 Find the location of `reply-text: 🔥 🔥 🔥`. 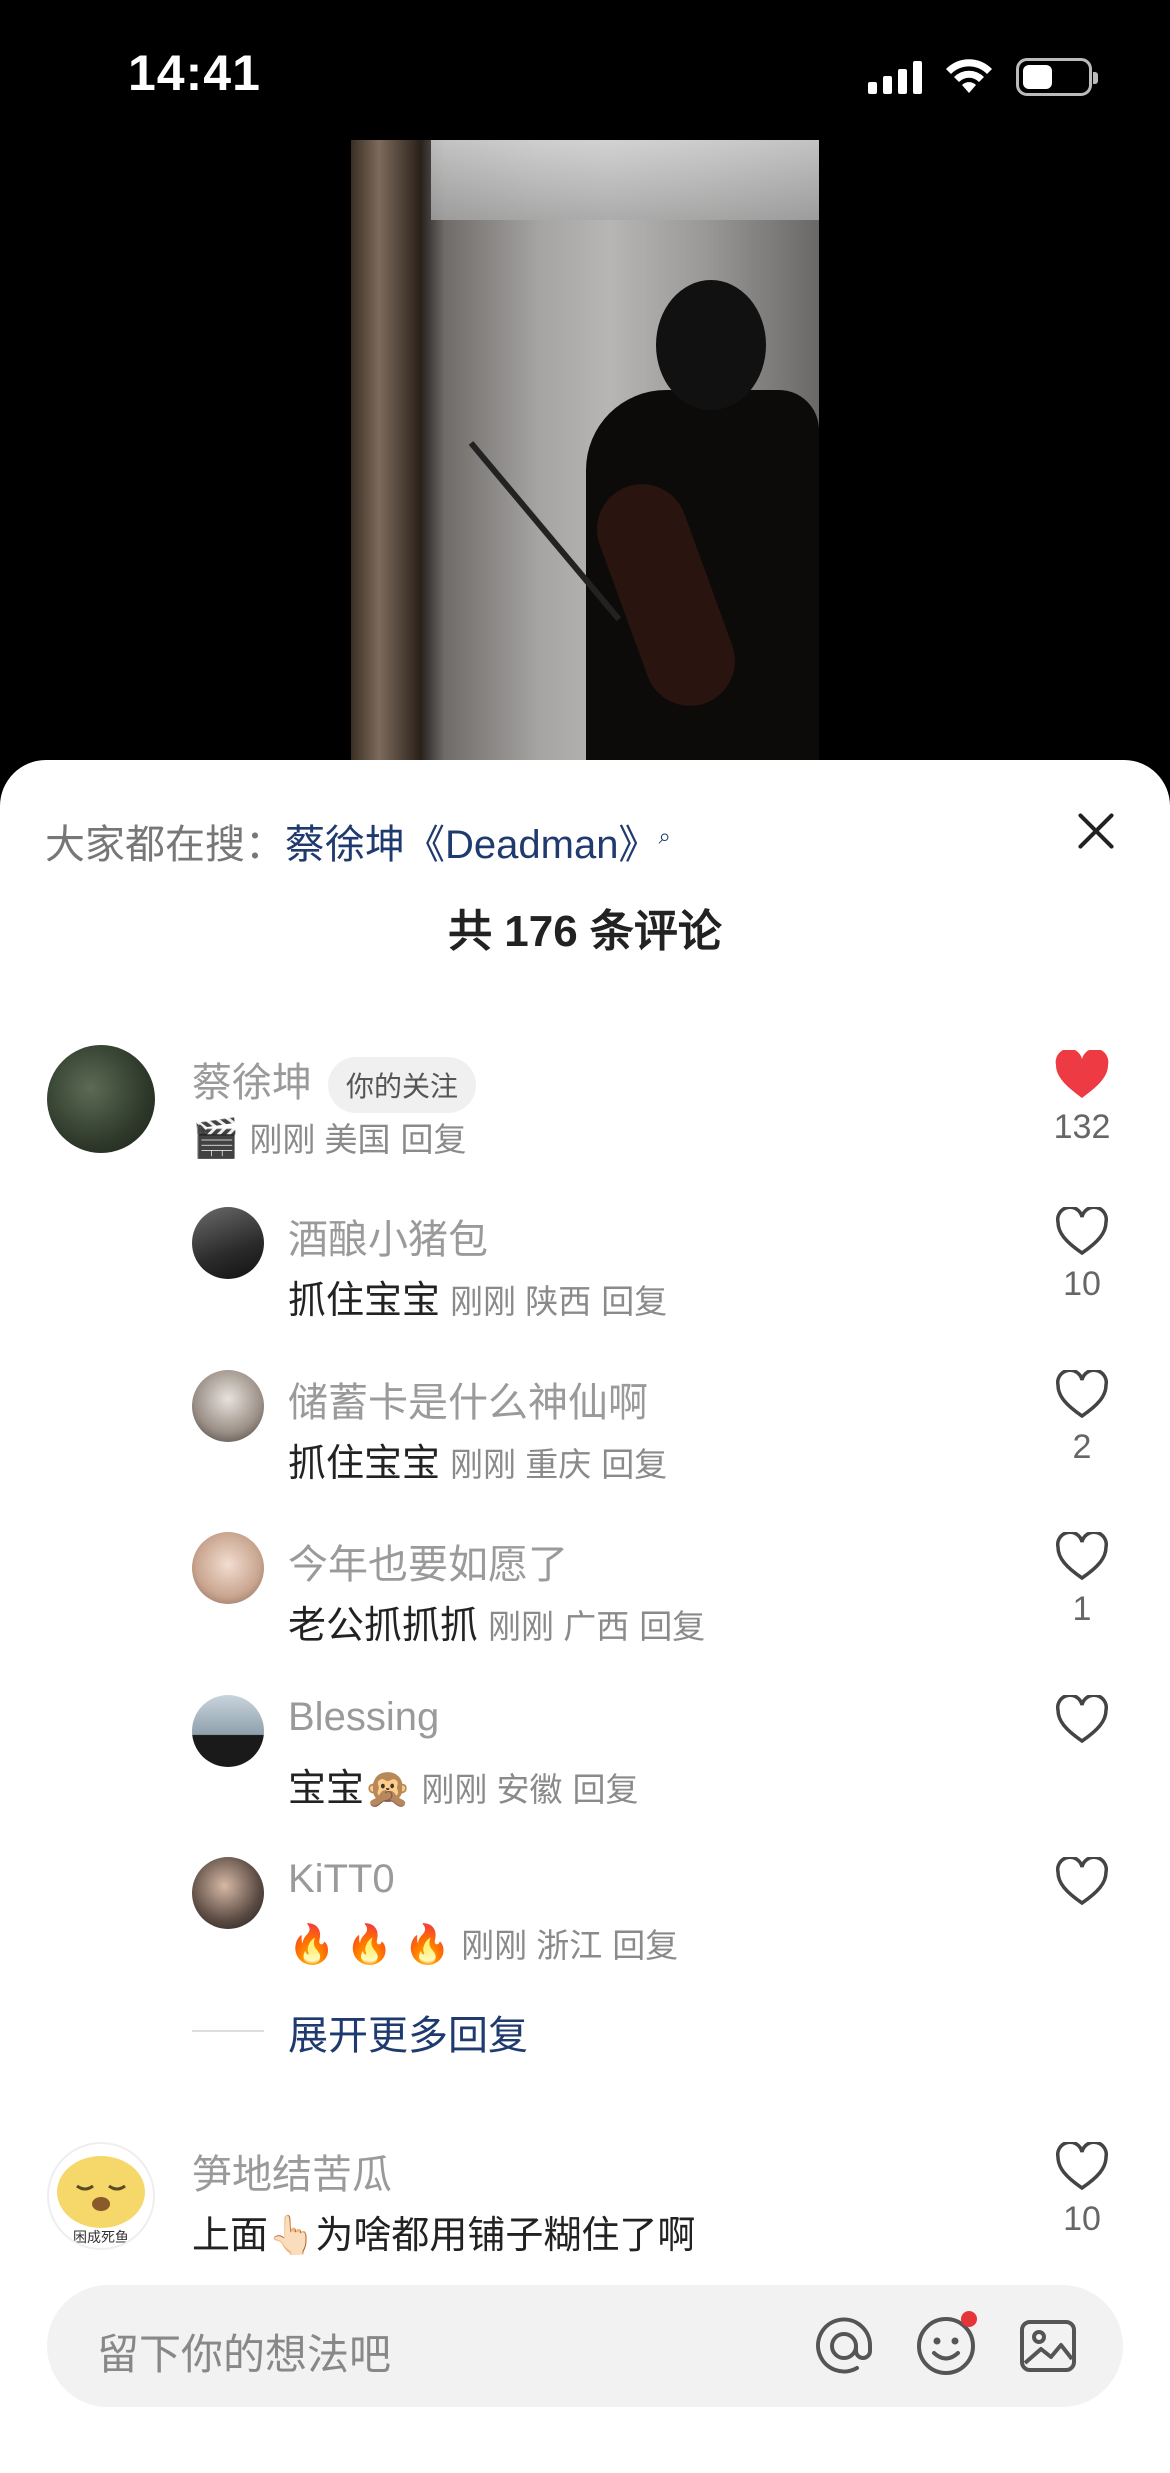

reply-text: 🔥 🔥 🔥 is located at coordinates (370, 1945).